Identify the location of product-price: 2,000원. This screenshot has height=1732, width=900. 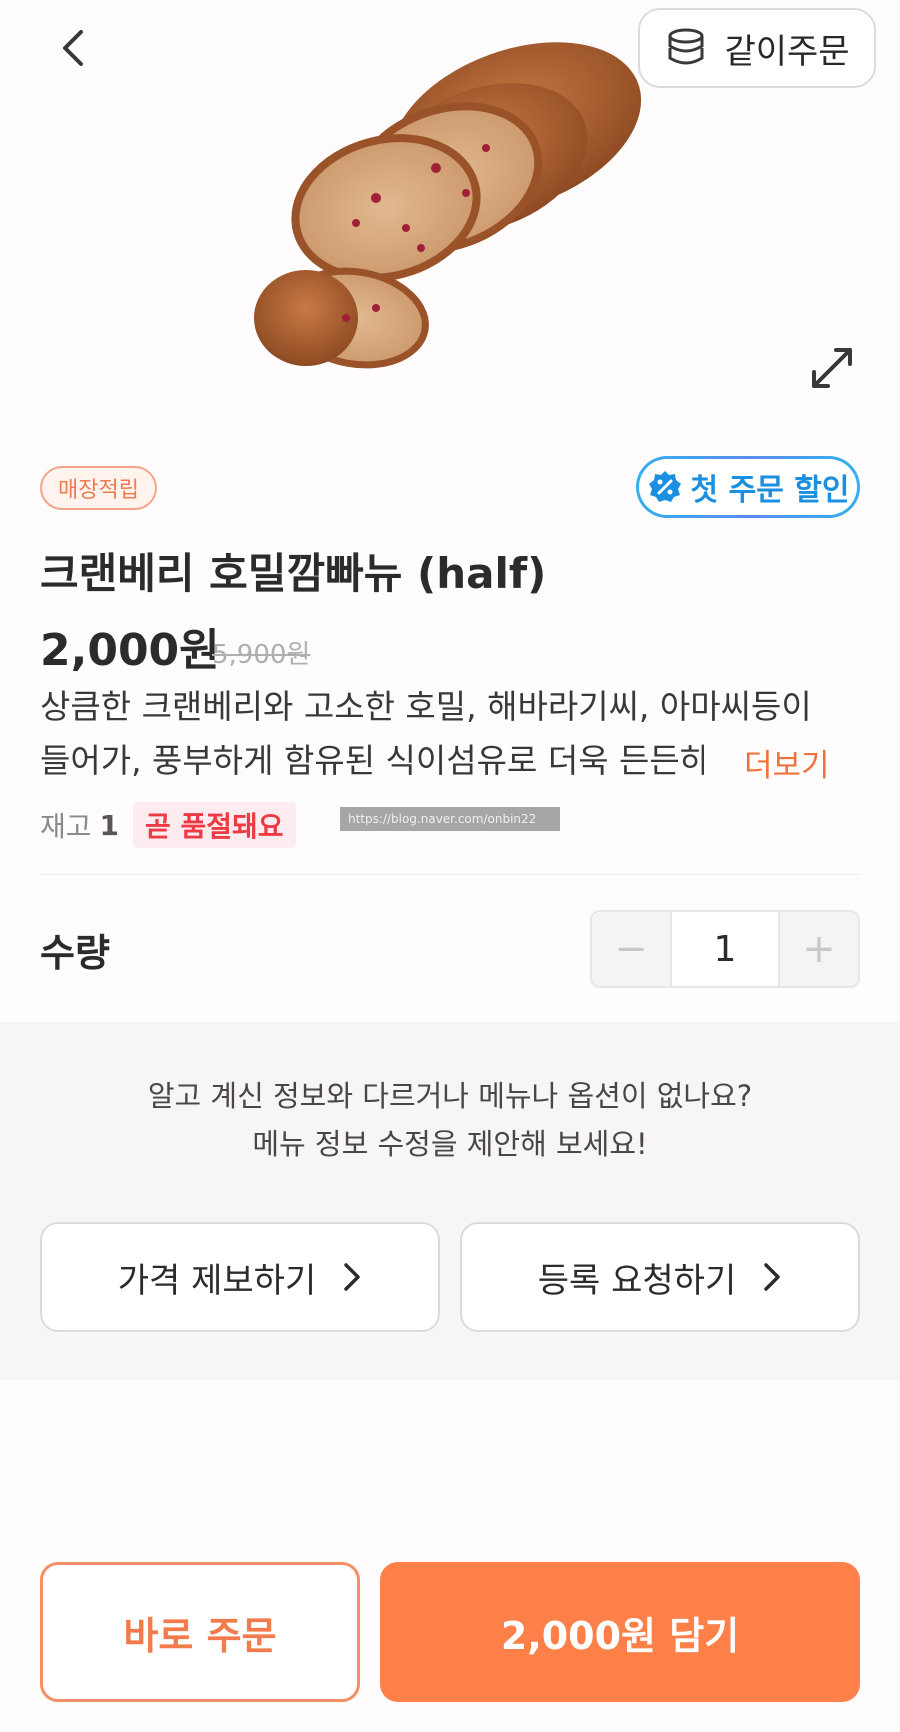
(130, 650).